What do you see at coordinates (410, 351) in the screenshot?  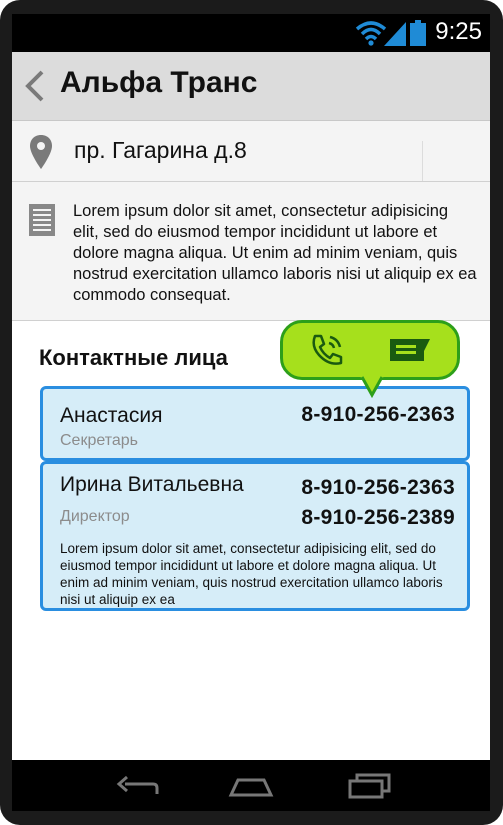 I see `message-icon` at bounding box center [410, 351].